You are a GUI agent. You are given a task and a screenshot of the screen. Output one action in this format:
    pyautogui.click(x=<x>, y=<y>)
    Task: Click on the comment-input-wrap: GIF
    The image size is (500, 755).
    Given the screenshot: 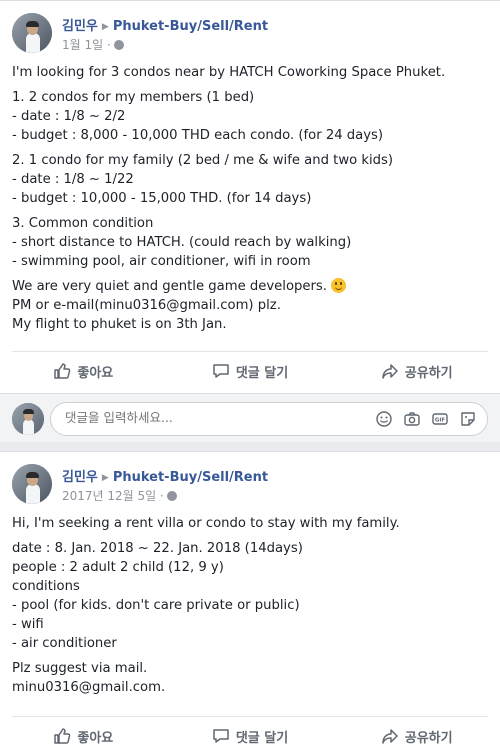 What is the action you would take?
    pyautogui.click(x=269, y=419)
    